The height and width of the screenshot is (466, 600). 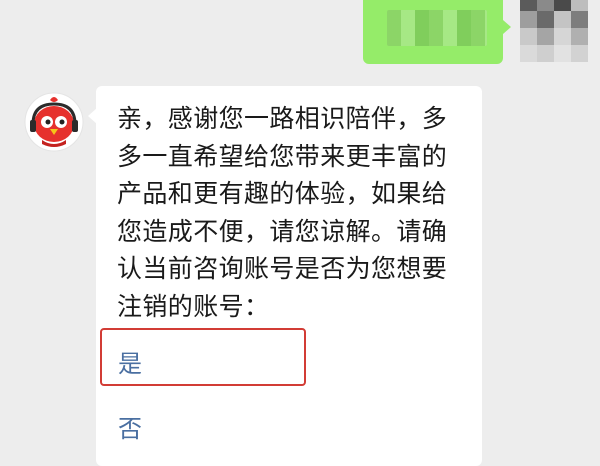 I want to click on outgoing-message-bubble, so click(x=433, y=32).